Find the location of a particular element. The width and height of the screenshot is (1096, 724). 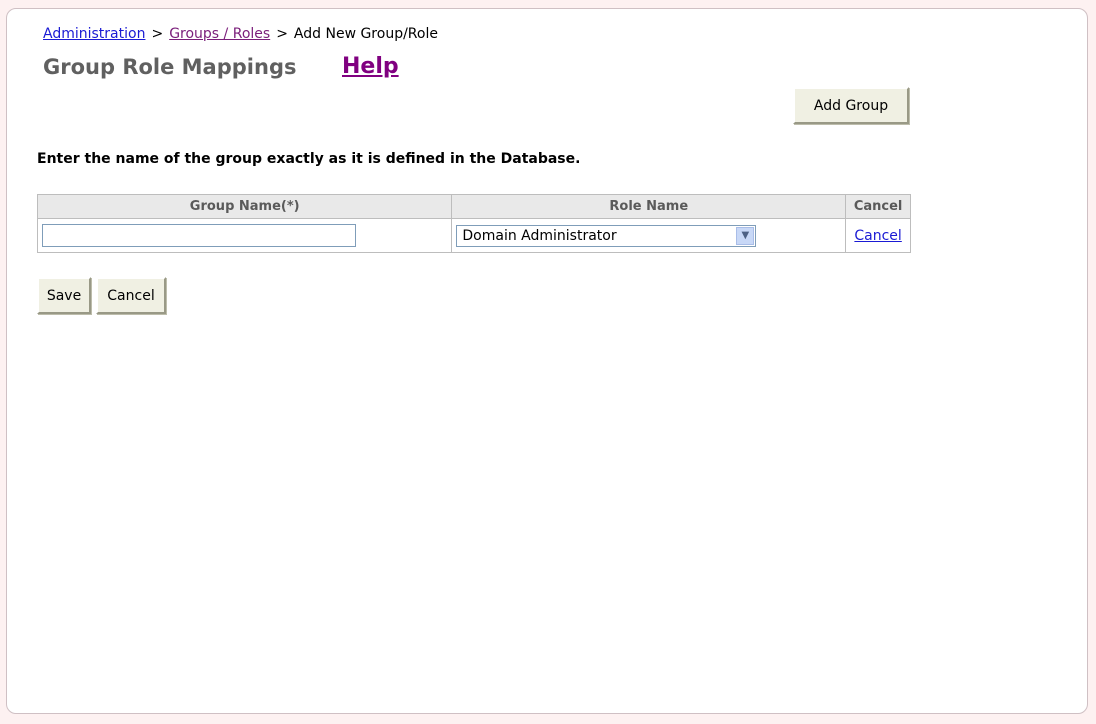

cancel-cell: Cancel is located at coordinates (878, 235).